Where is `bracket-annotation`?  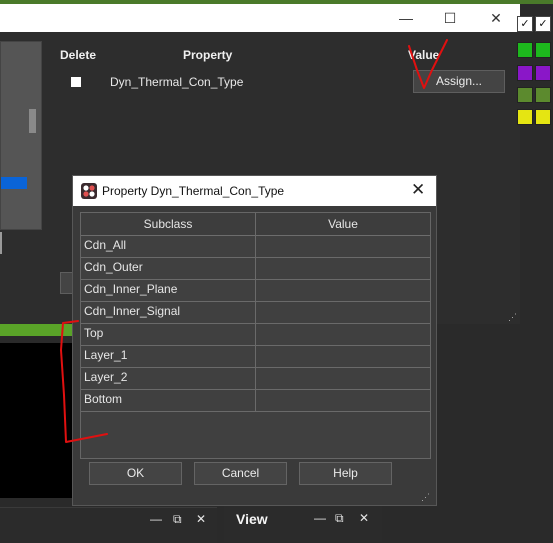
bracket-annotation is located at coordinates (84, 381).